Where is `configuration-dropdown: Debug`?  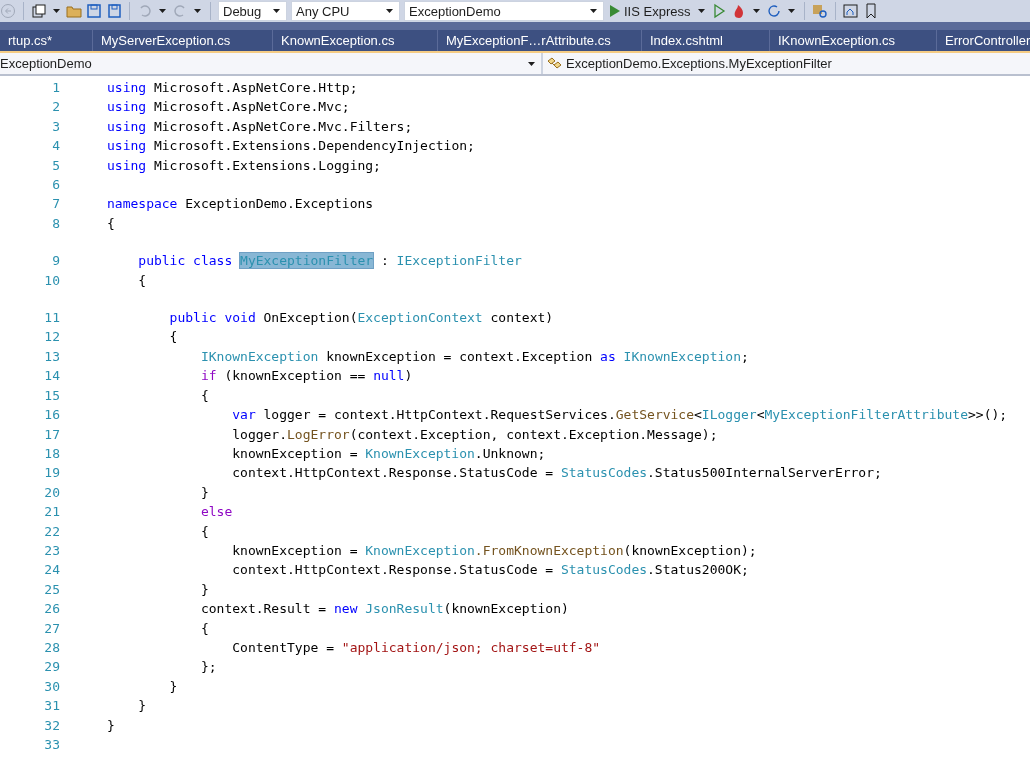 configuration-dropdown: Debug is located at coordinates (252, 11).